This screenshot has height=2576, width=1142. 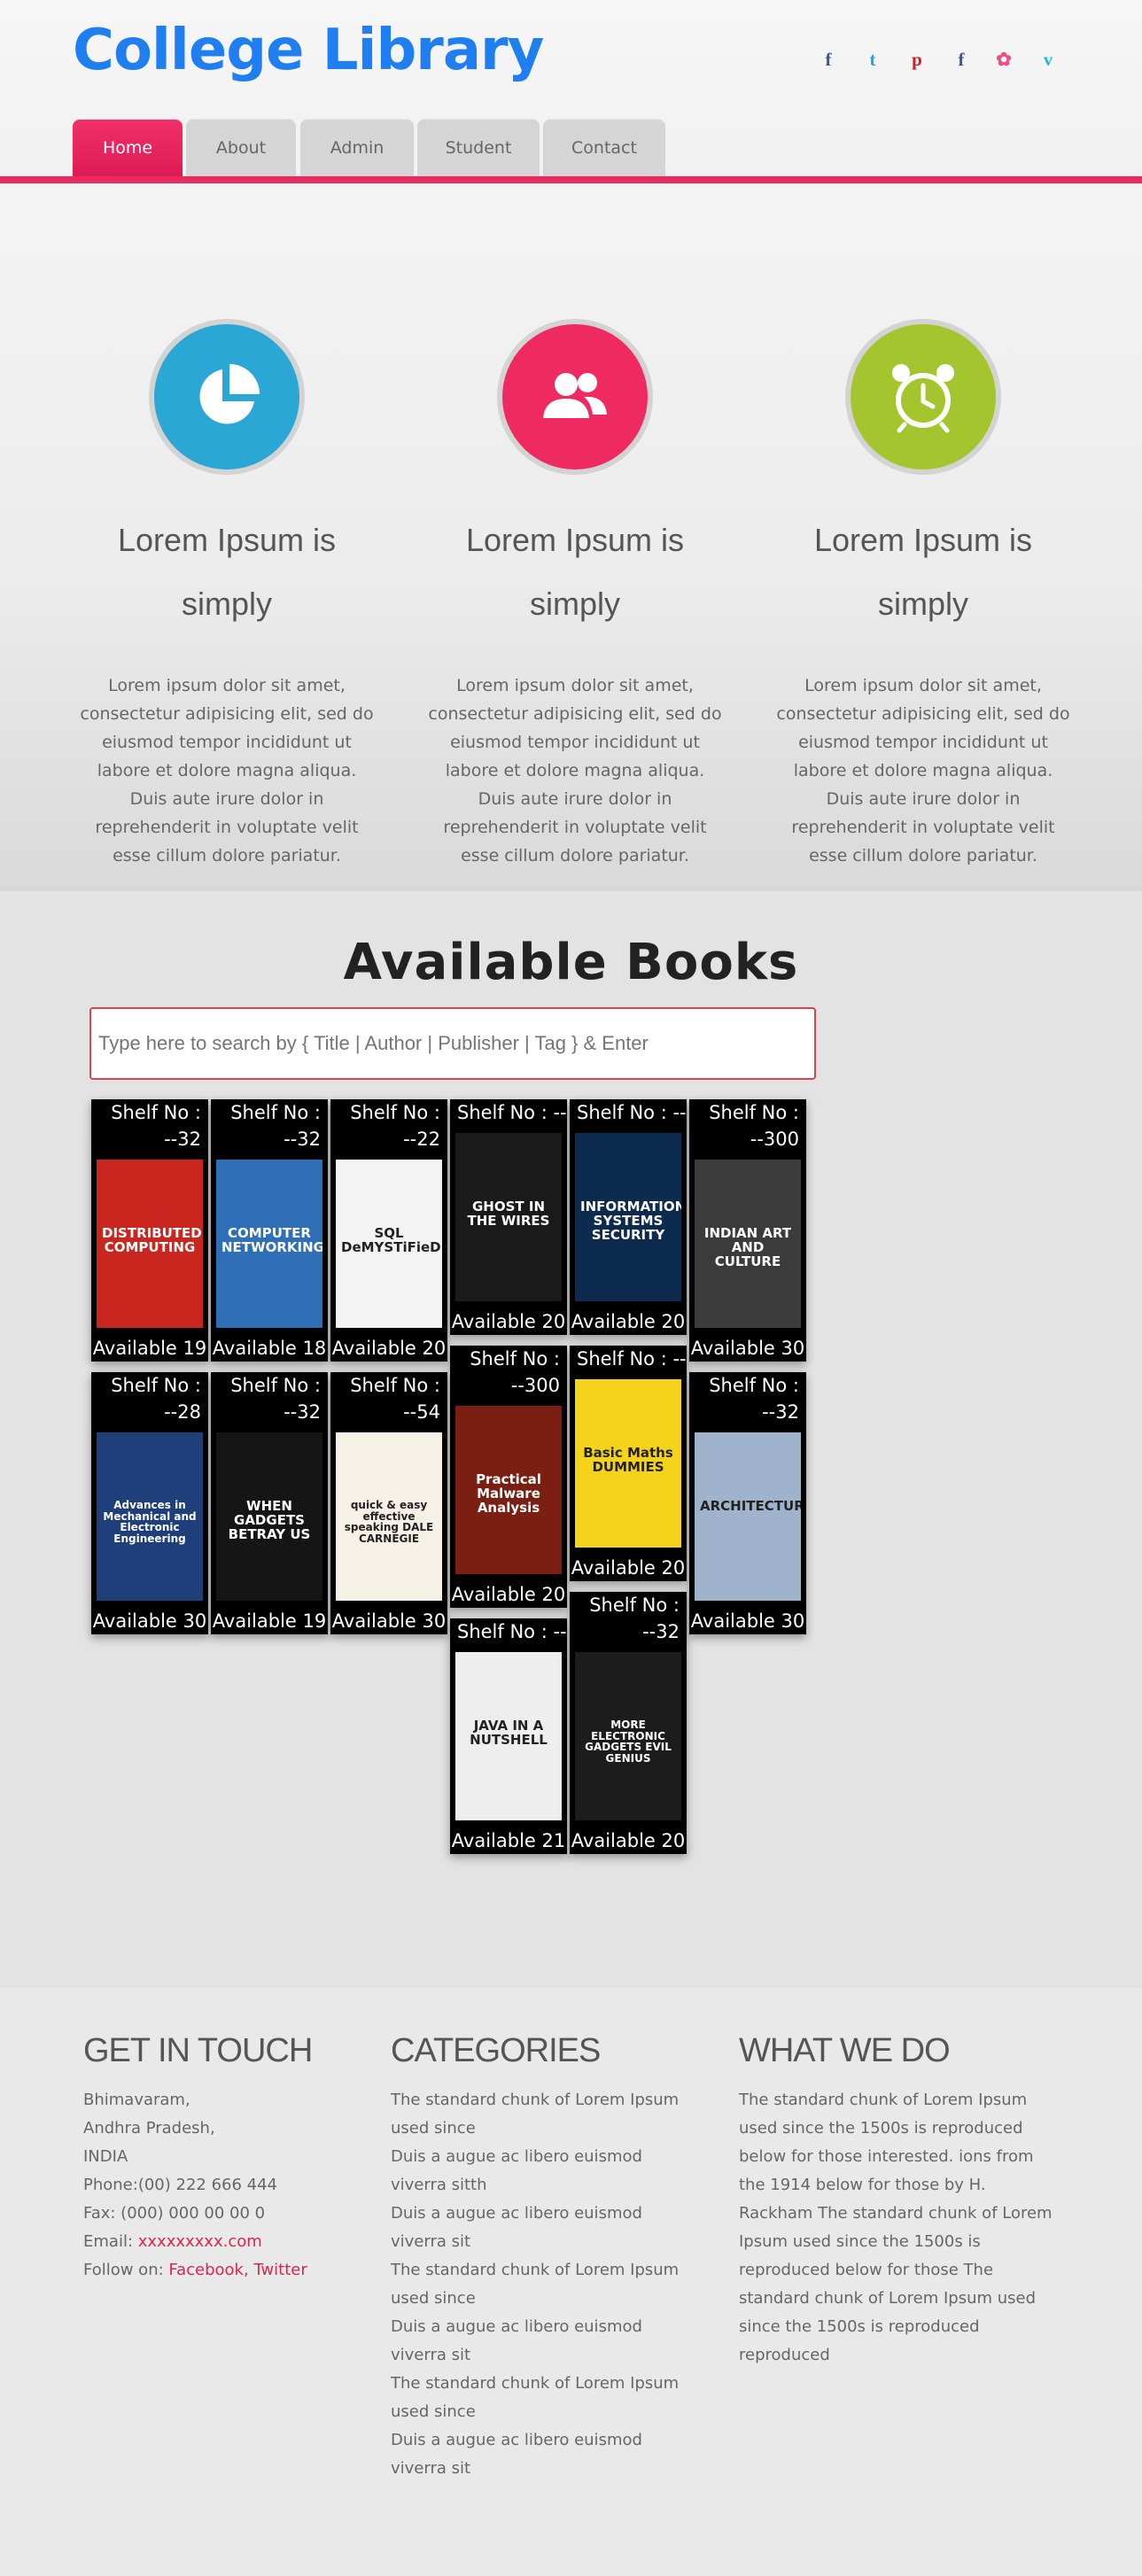 What do you see at coordinates (845, 2050) in the screenshot?
I see `footer-heading: WHAT WE DO` at bounding box center [845, 2050].